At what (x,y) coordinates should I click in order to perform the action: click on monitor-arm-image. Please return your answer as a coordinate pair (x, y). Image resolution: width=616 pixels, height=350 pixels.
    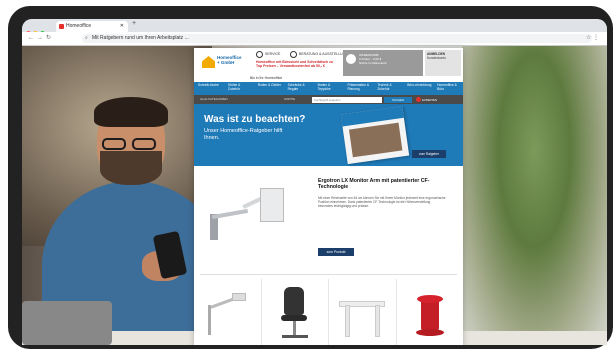
    Looking at the image, I should click on (248, 219).